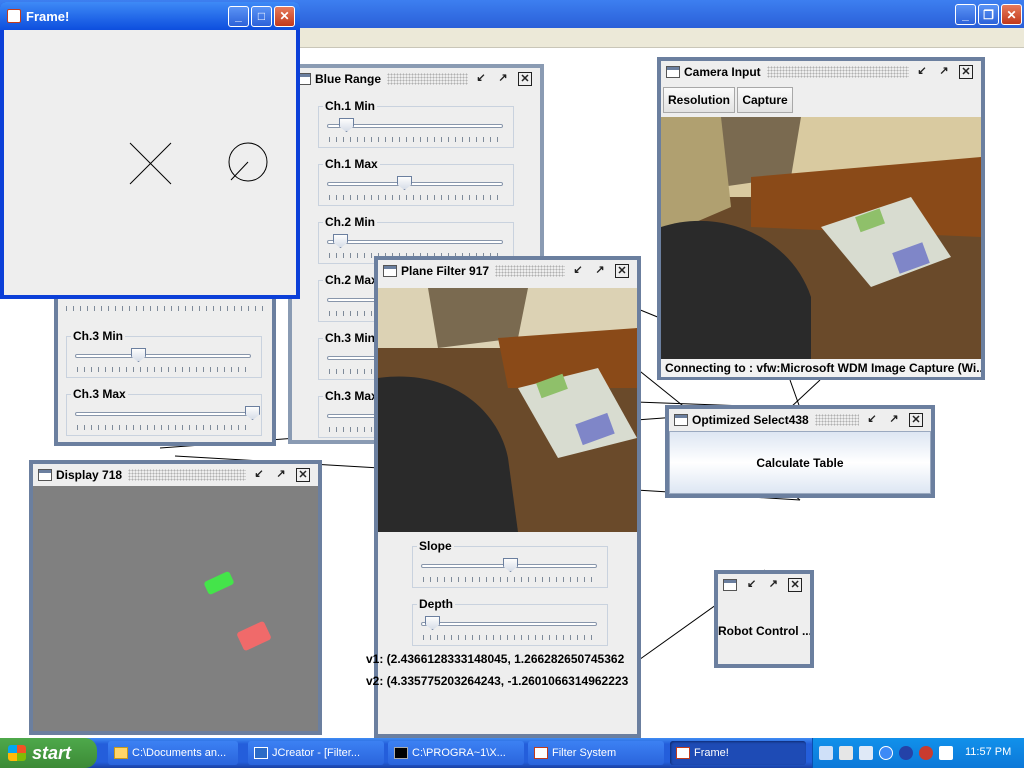 The width and height of the screenshot is (1024, 768). What do you see at coordinates (346, 125) in the screenshot?
I see `ch1-min-slider` at bounding box center [346, 125].